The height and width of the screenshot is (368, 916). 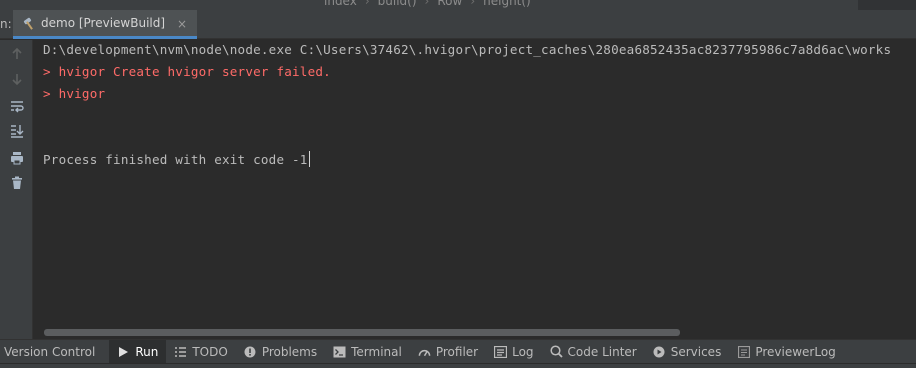 What do you see at coordinates (397, 4) in the screenshot?
I see `breadcrumb-item-build: build()` at bounding box center [397, 4].